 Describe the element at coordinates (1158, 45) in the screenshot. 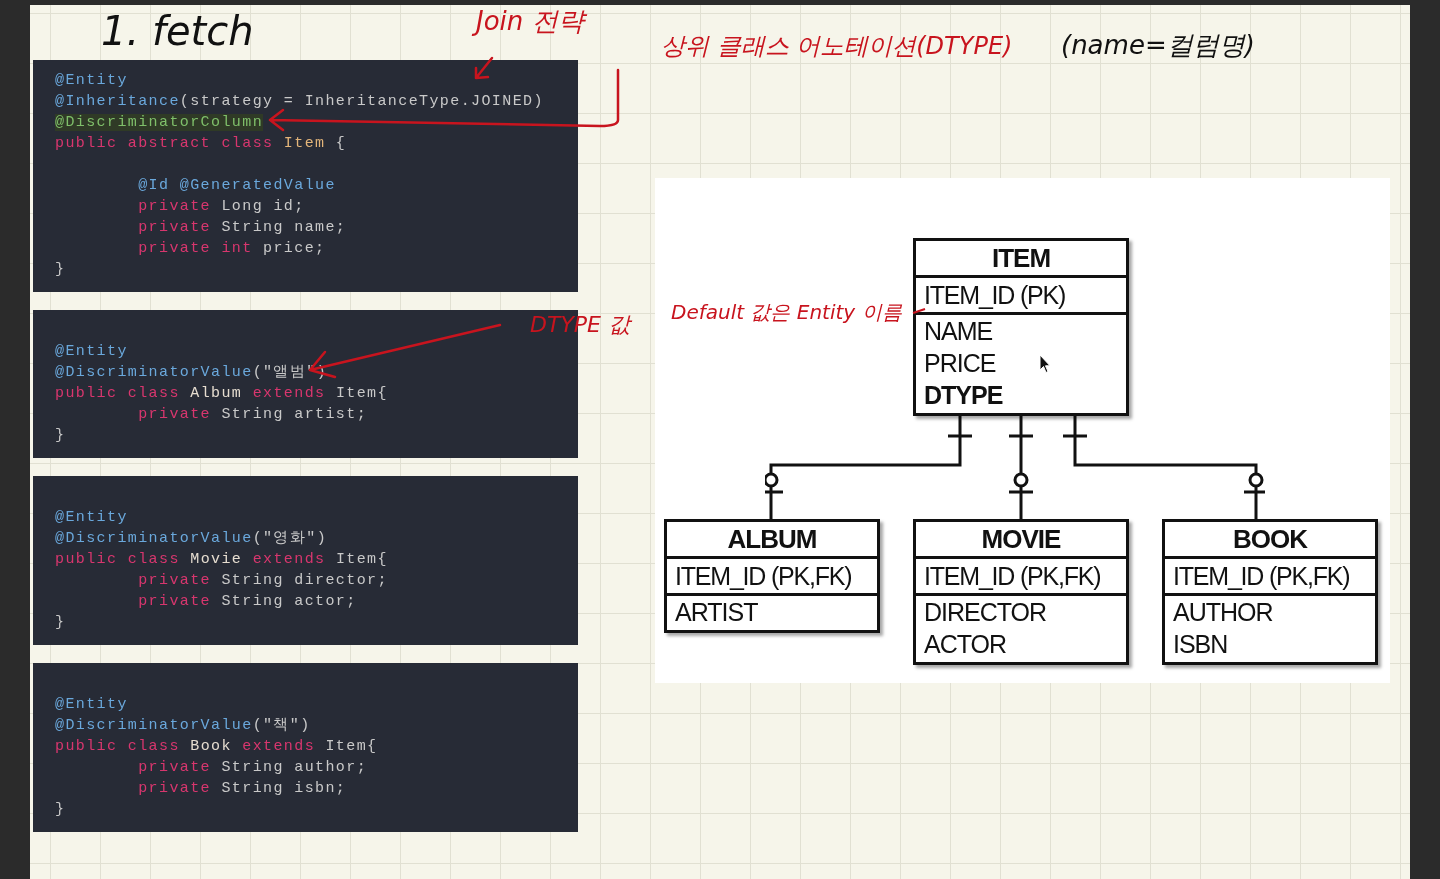

I see `handwritten-note: (name=컬럼명)` at that location.